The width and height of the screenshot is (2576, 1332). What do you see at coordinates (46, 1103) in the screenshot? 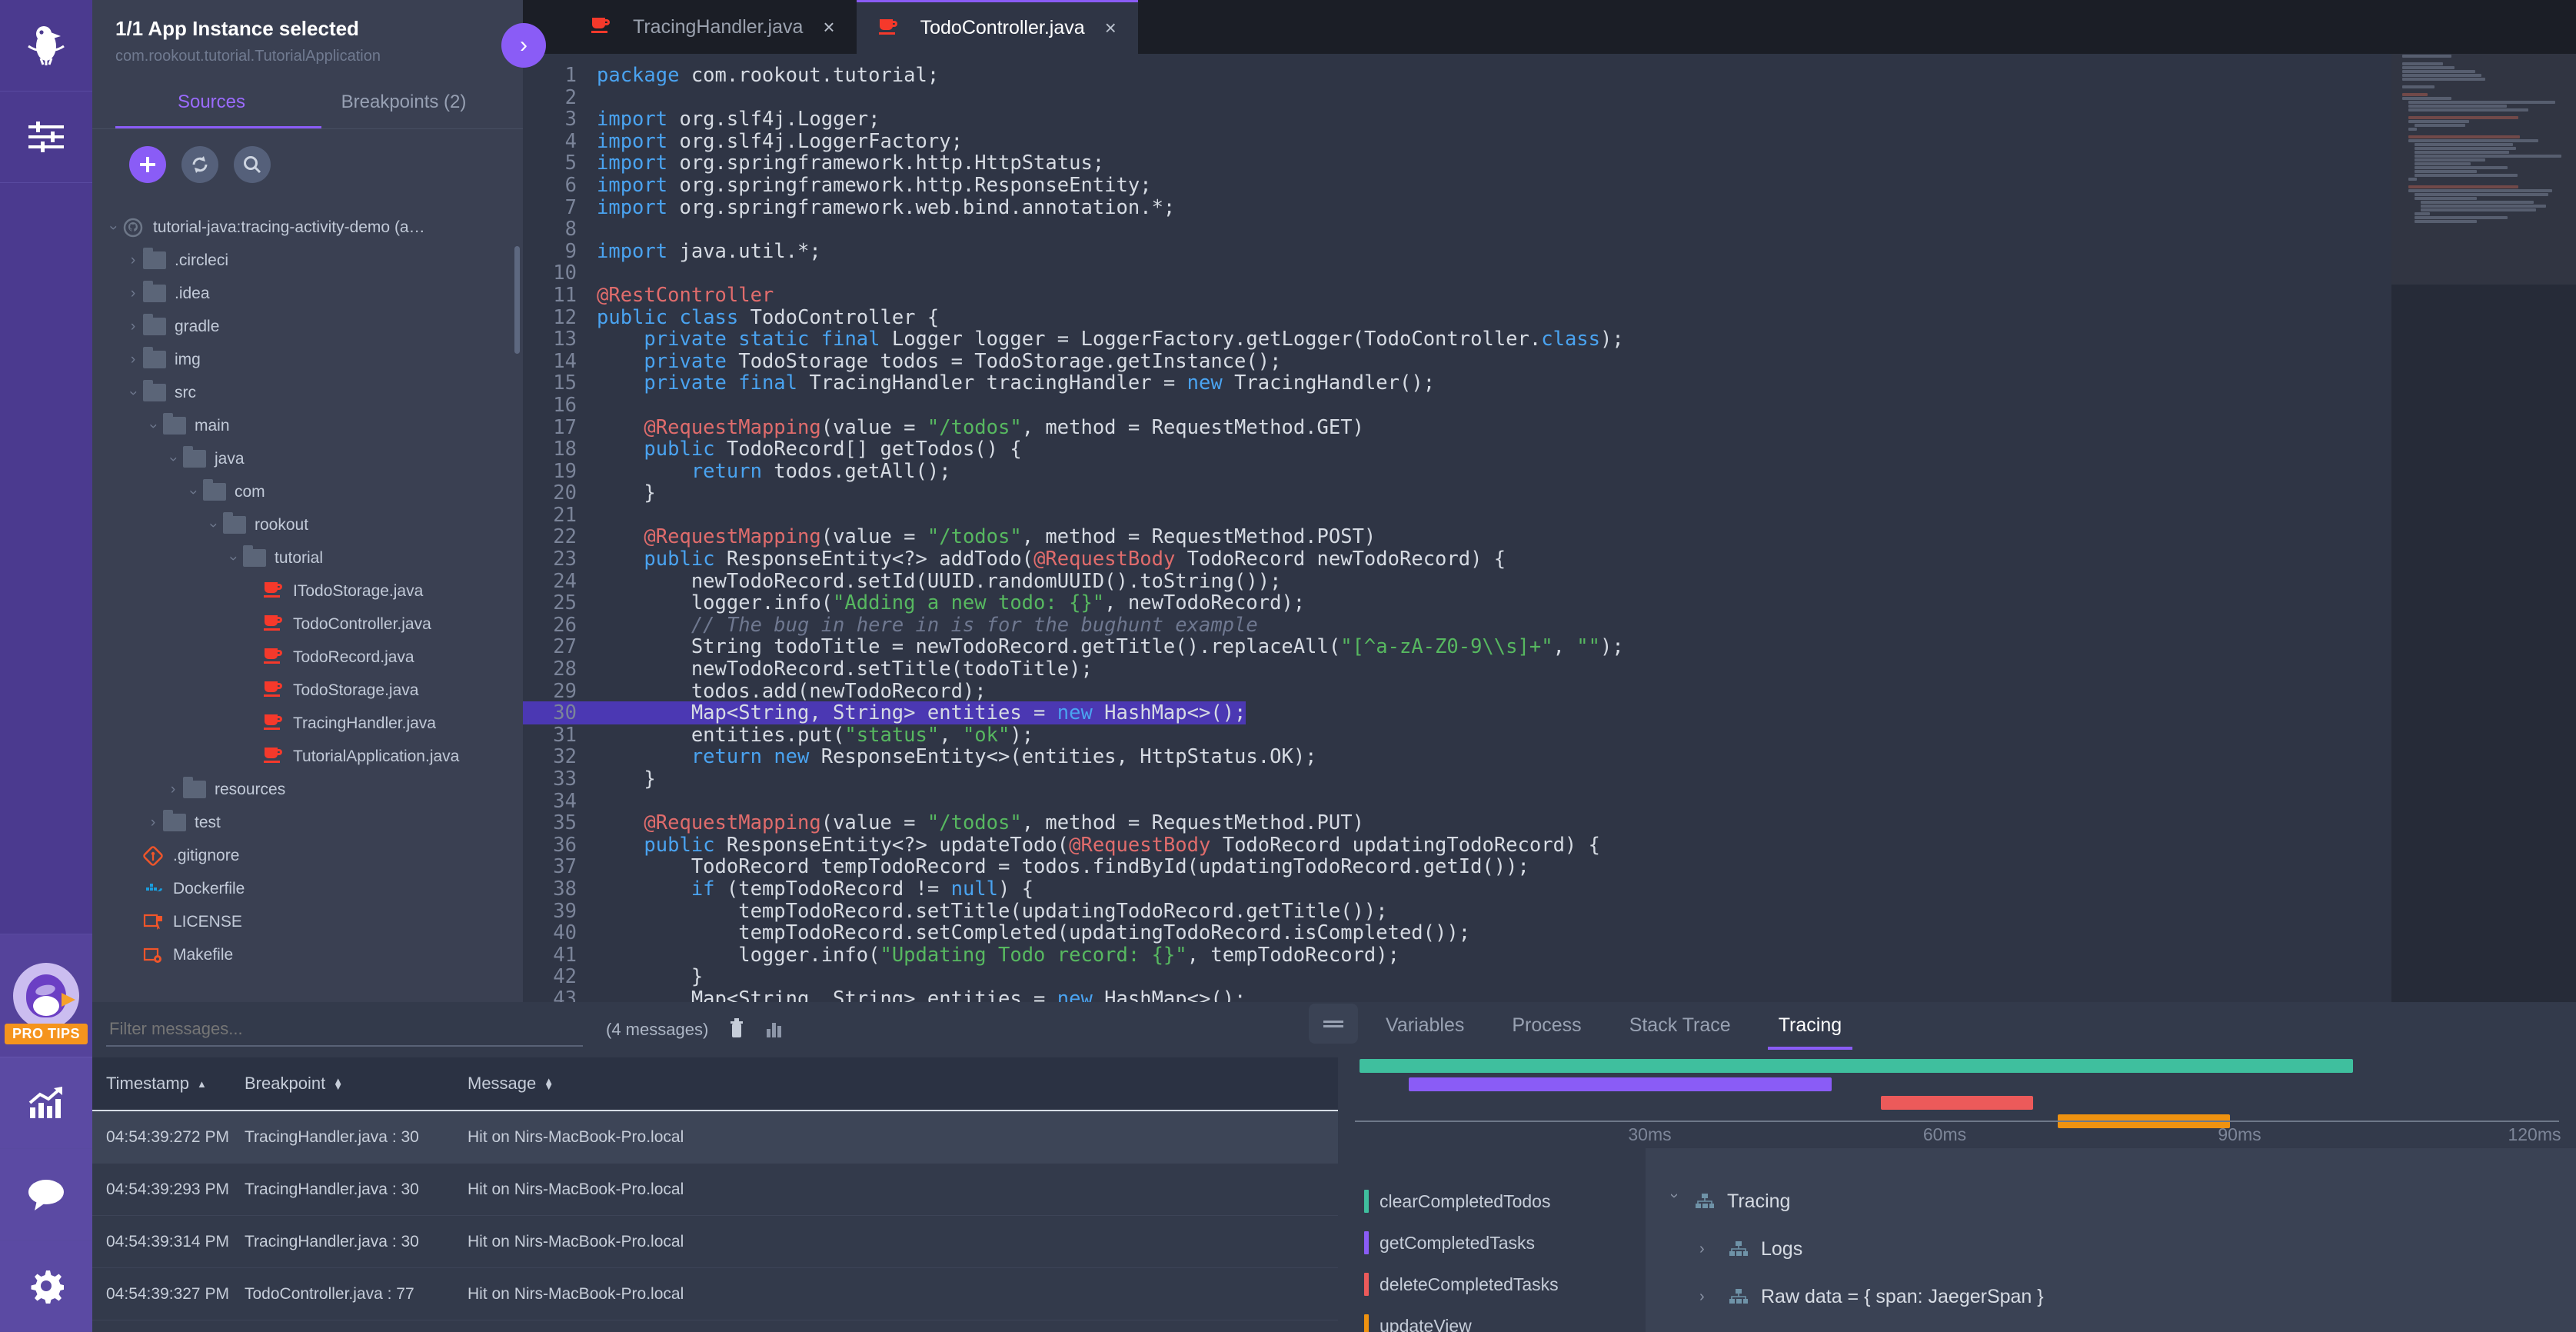
I see `metrics-icon` at bounding box center [46, 1103].